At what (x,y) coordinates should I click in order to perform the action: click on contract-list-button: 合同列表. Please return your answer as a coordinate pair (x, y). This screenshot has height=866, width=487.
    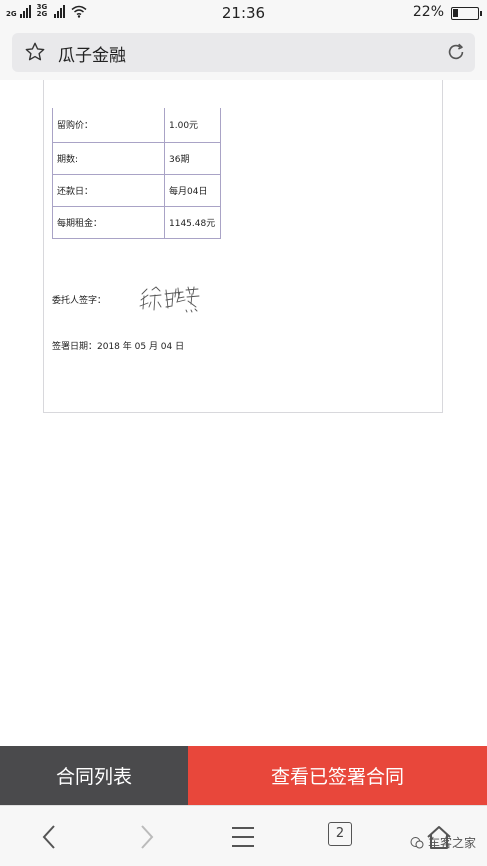
    Looking at the image, I should click on (94, 775).